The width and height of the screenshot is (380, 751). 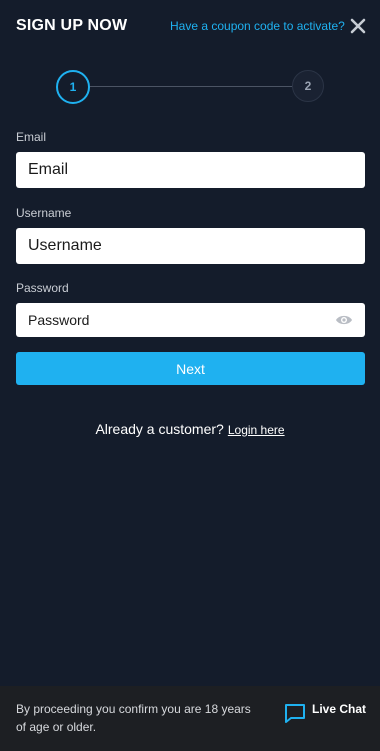 I want to click on login-link: Login here, so click(x=256, y=430).